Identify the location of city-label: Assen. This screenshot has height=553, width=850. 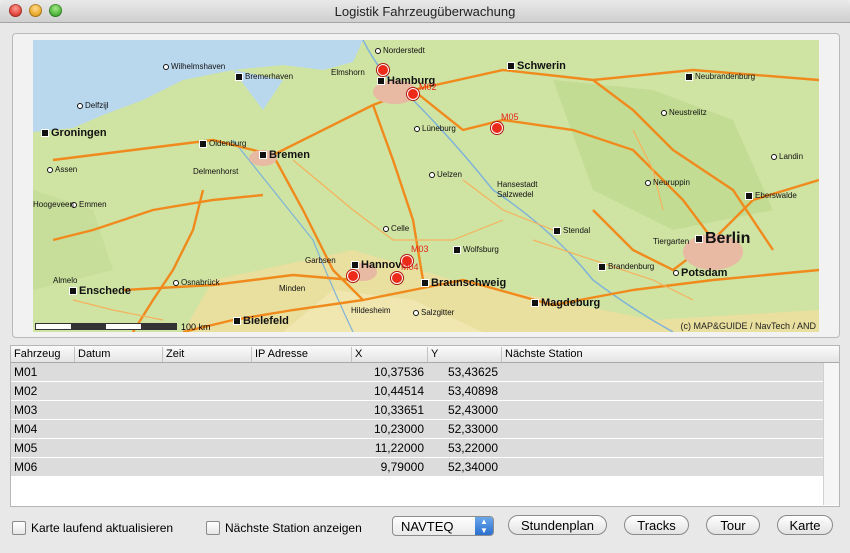
(62, 170).